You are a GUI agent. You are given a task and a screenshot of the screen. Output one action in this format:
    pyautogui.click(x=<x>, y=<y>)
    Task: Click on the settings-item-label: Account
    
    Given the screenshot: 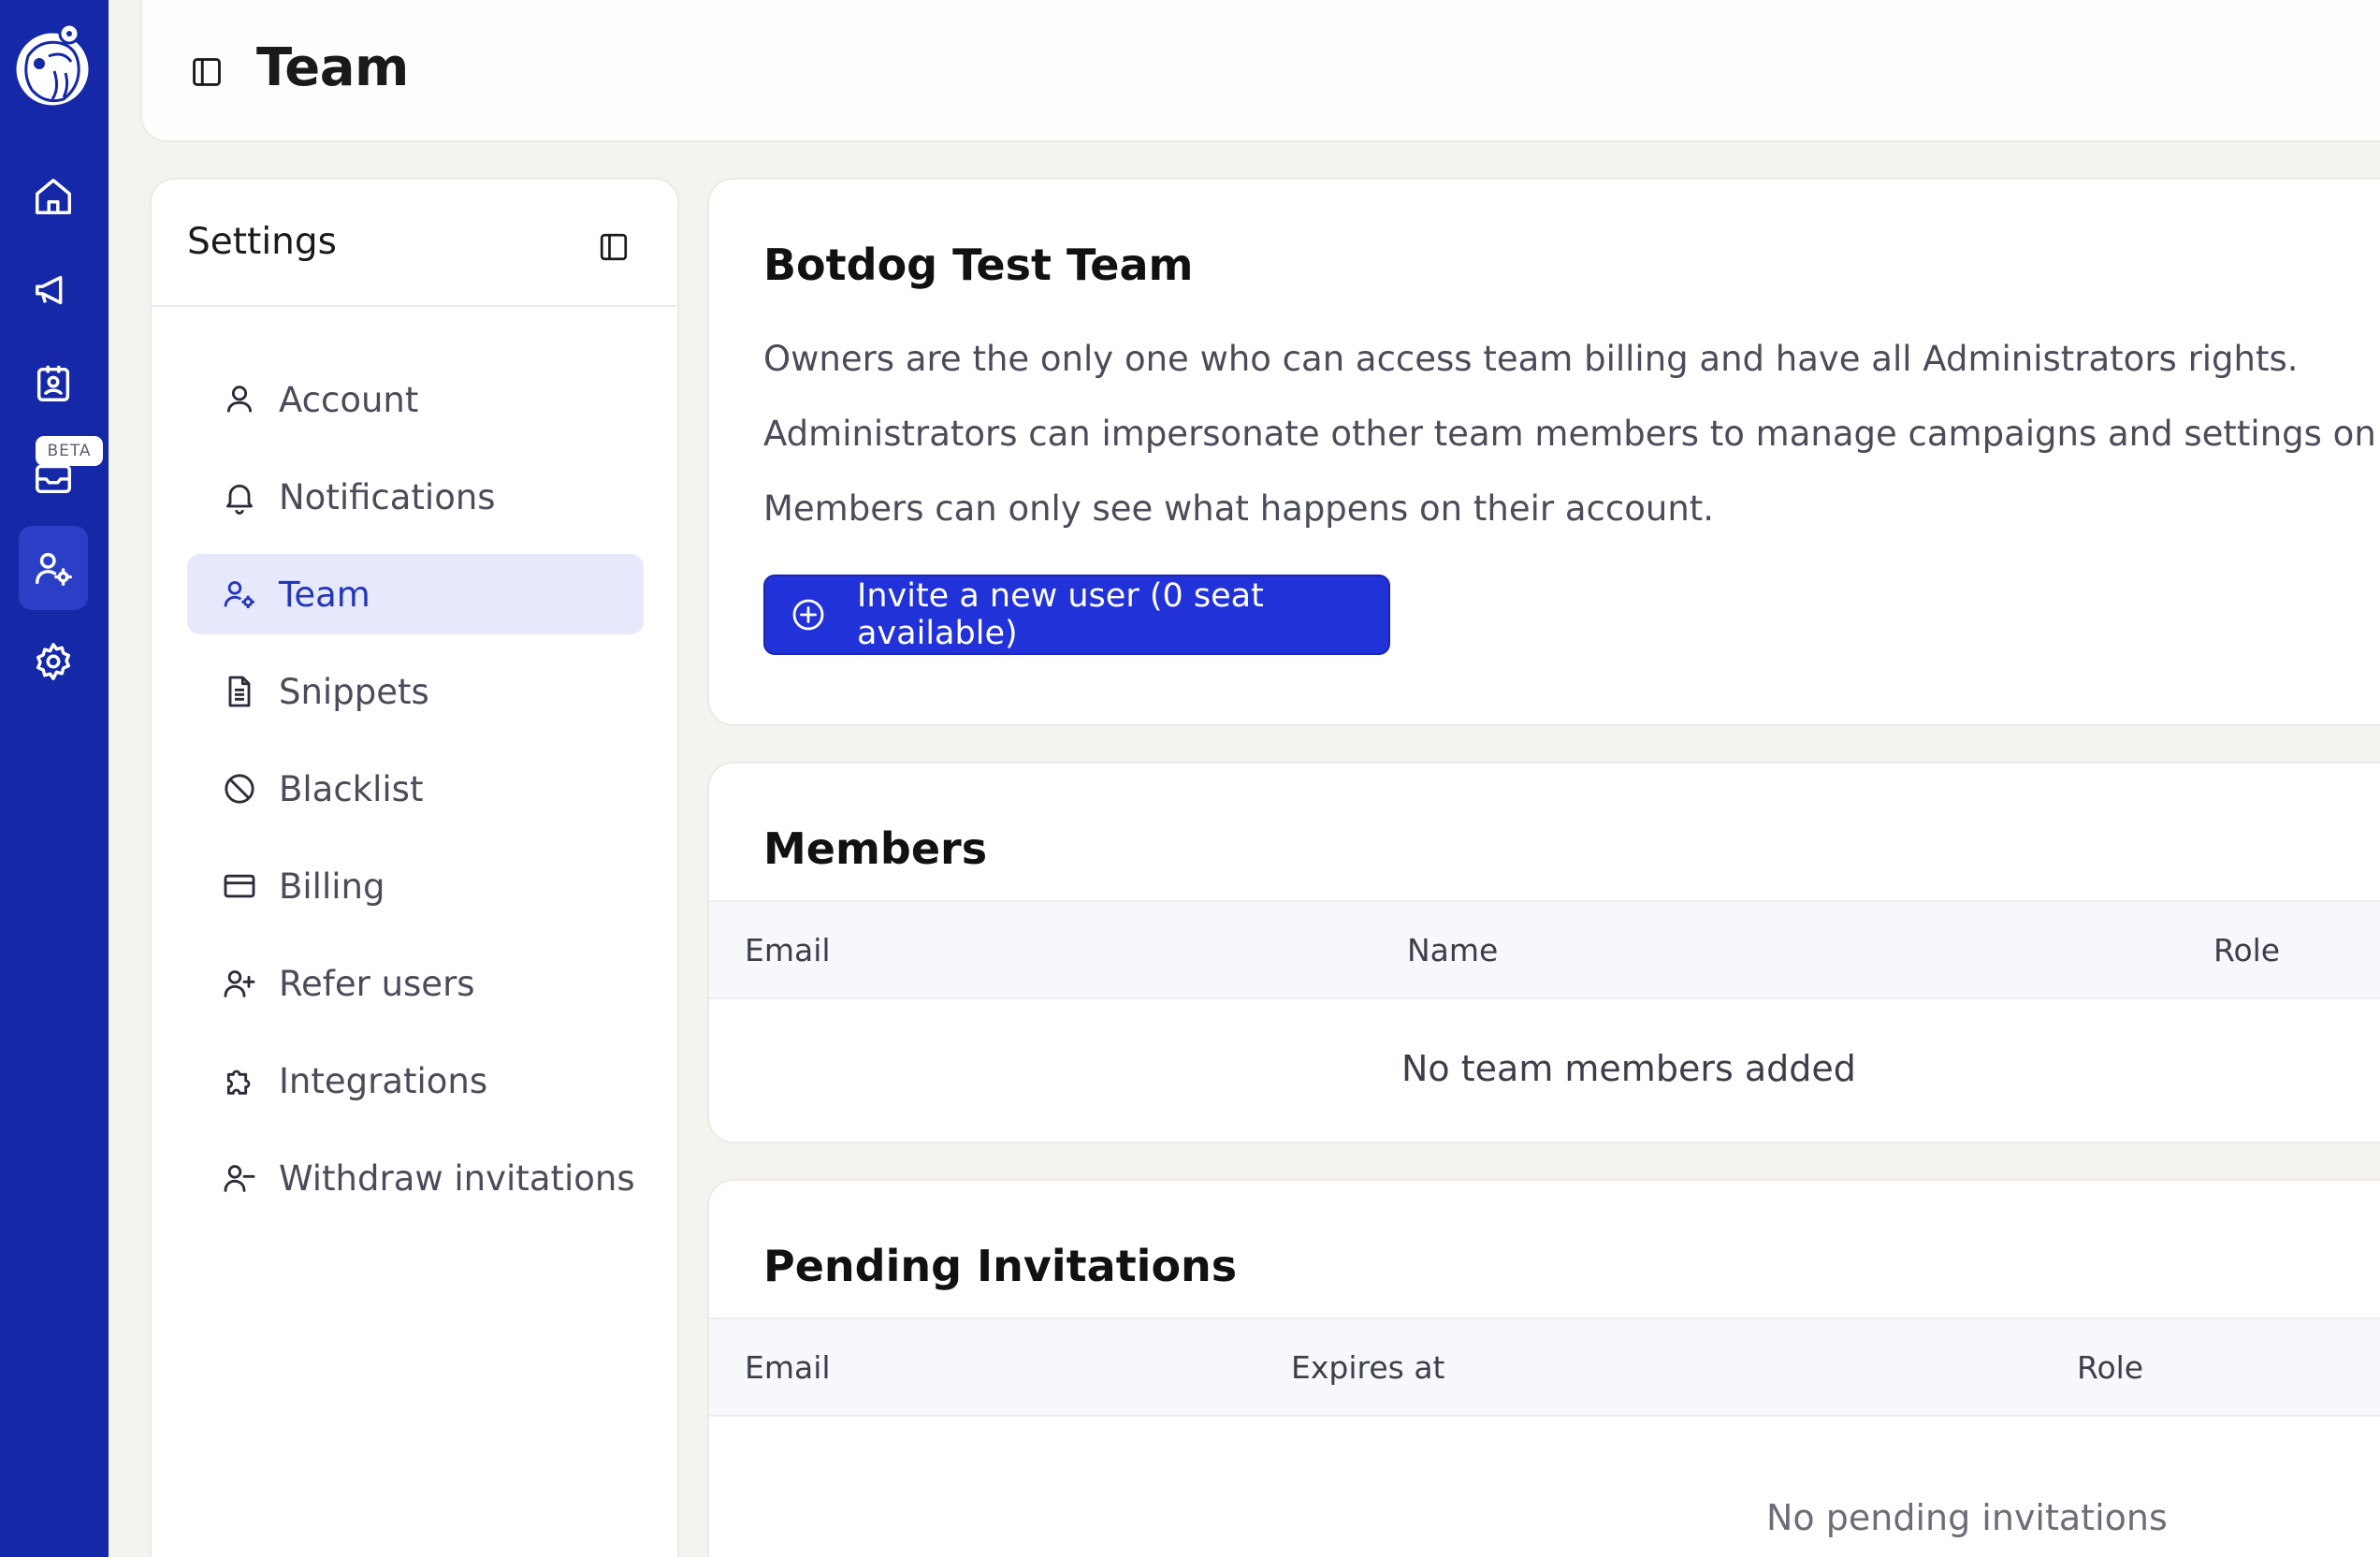 What is the action you would take?
    pyautogui.click(x=349, y=400)
    